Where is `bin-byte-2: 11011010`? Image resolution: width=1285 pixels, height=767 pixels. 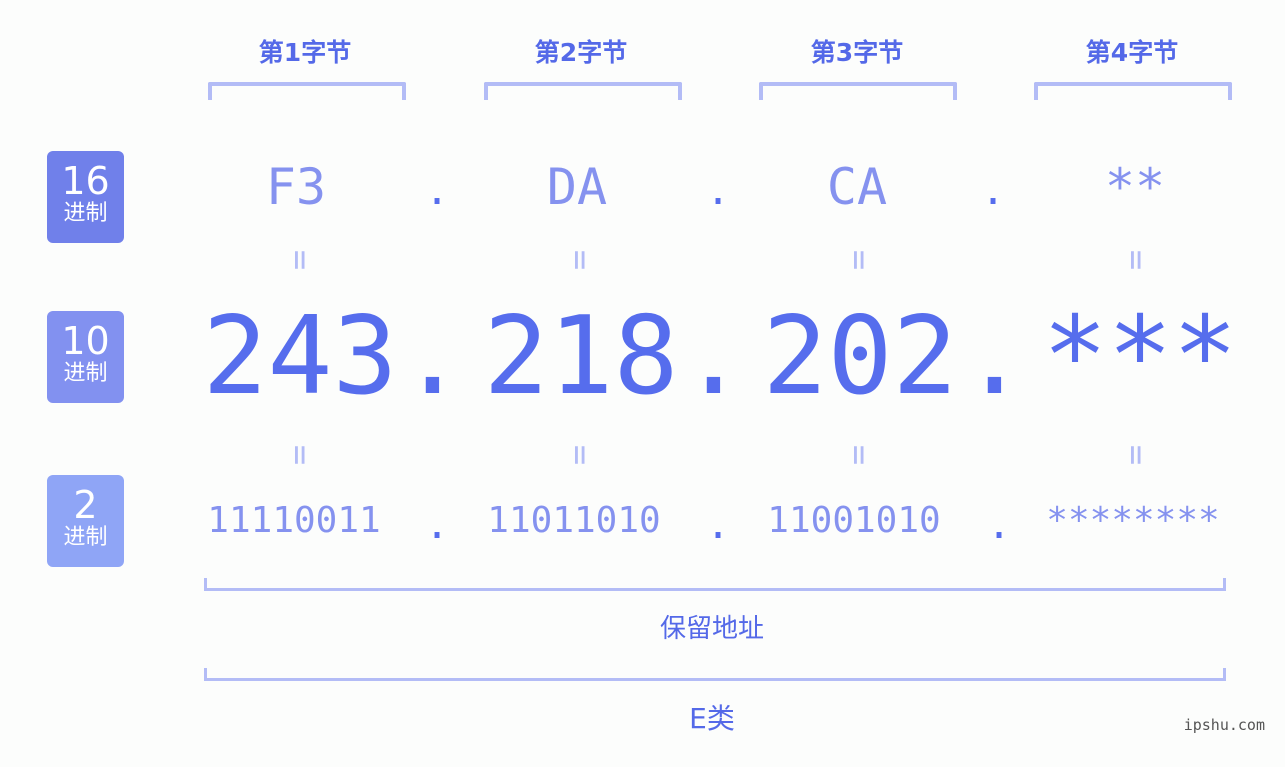
bin-byte-2: 11011010 is located at coordinates (574, 520).